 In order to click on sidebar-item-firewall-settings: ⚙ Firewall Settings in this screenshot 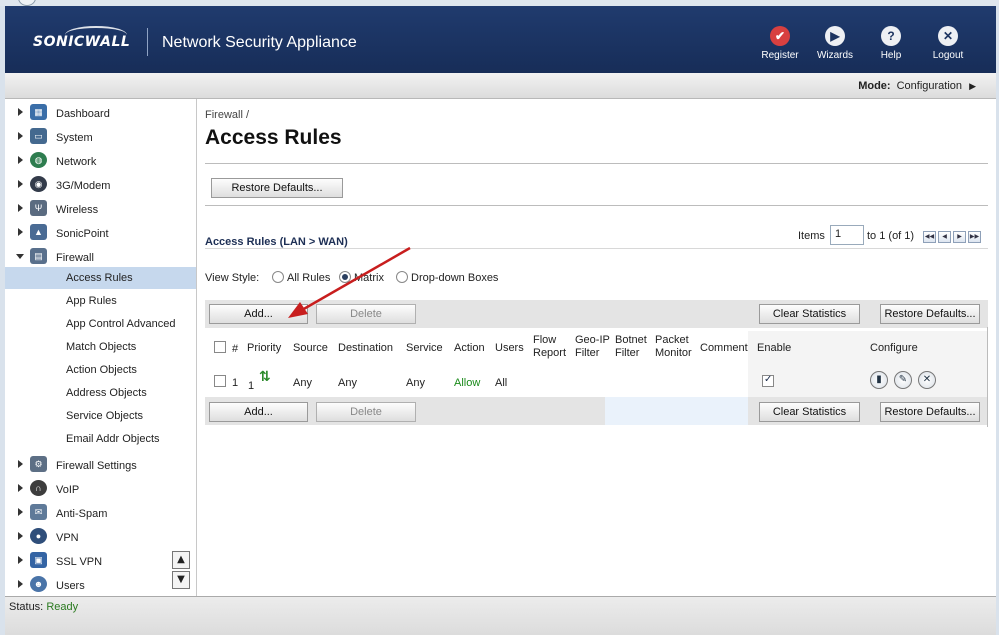, I will do `click(100, 465)`.